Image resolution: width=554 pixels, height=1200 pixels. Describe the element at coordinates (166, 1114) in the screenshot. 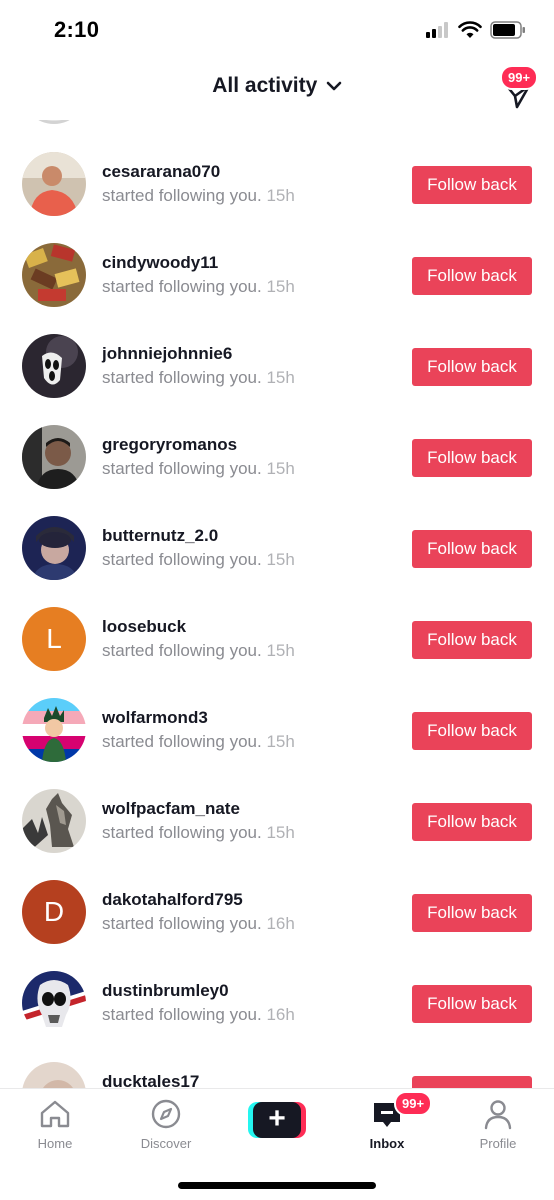

I see `compass-icon` at that location.